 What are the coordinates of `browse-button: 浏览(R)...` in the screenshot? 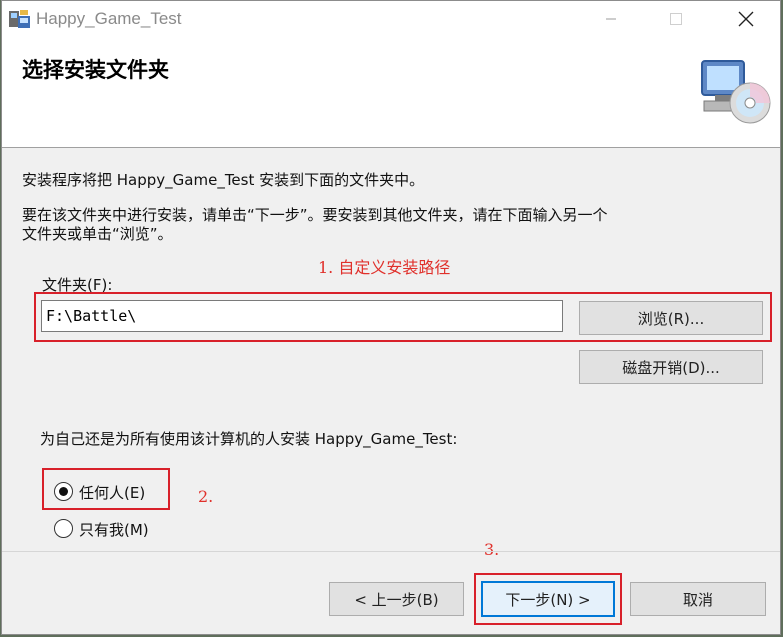 It's located at (671, 318).